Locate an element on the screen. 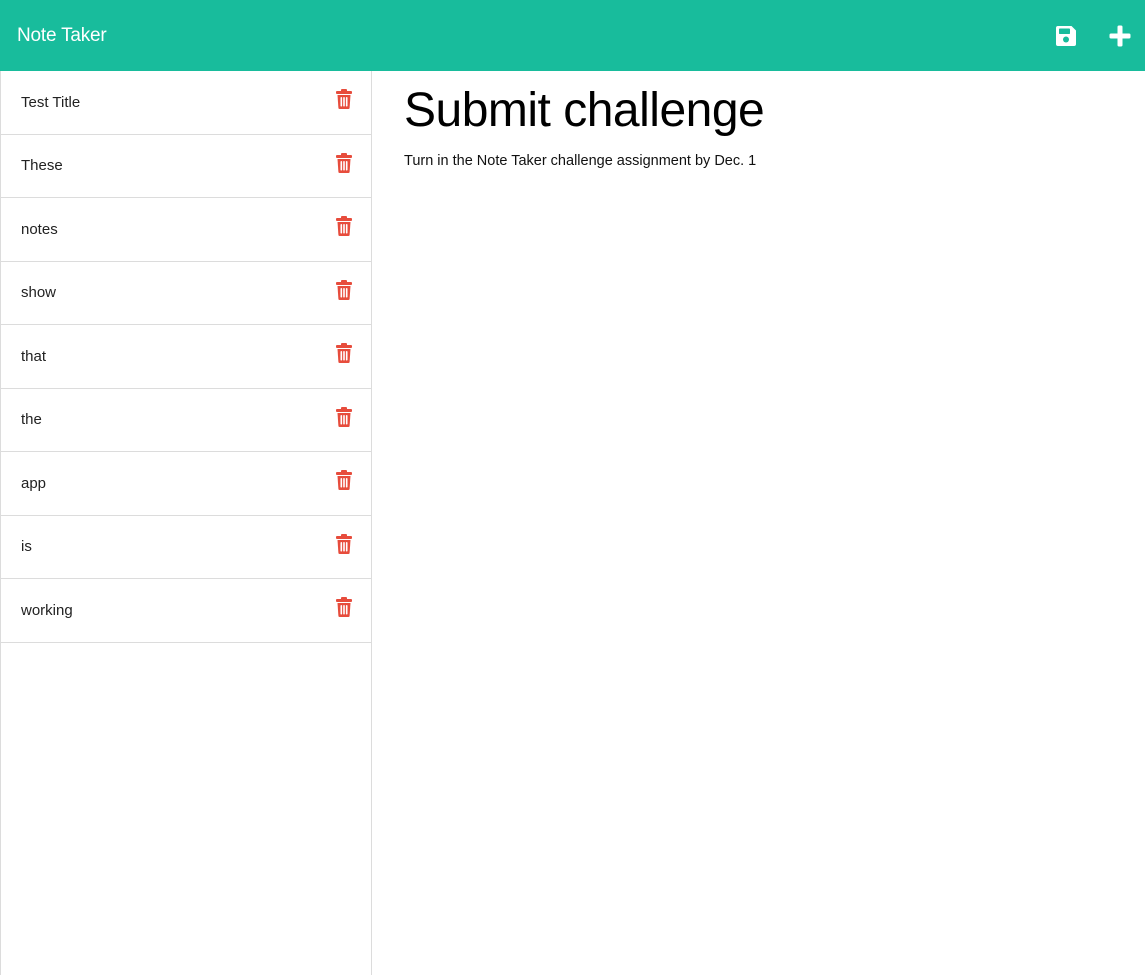 Image resolution: width=1145 pixels, height=975 pixels. new-note-button is located at coordinates (1120, 36).